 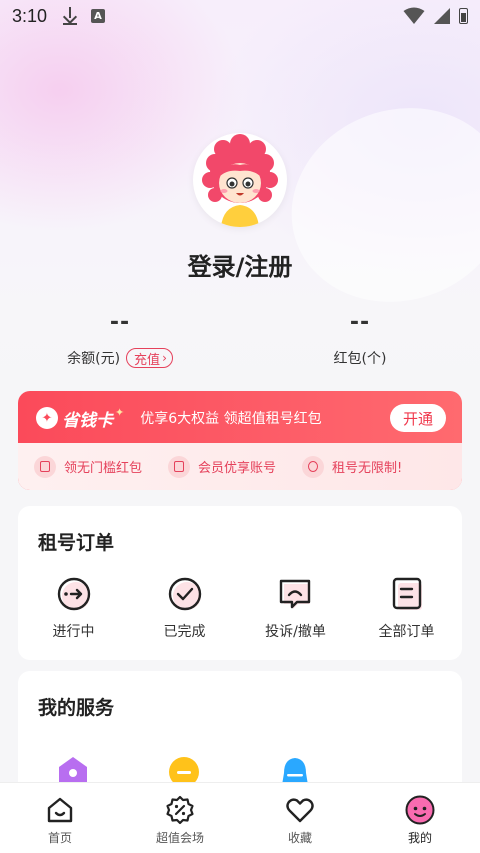 I want to click on discount-icon, so click(x=180, y=810).